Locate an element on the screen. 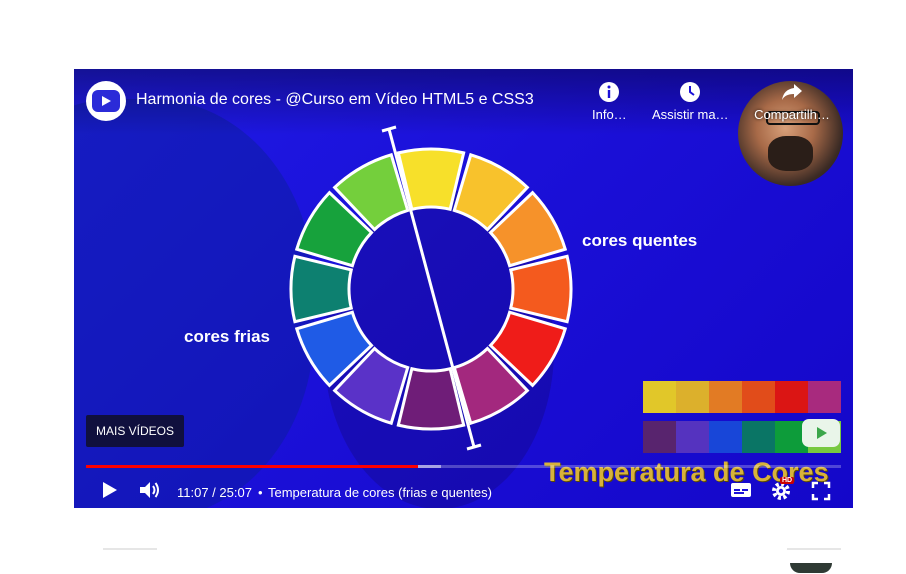 This screenshot has width=906, height=574. volume-button is located at coordinates (150, 490).